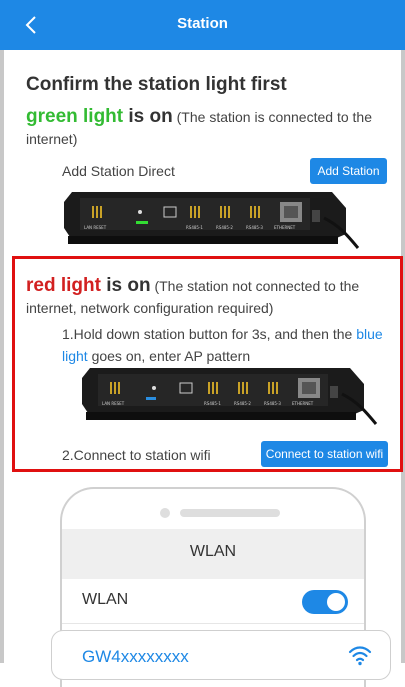 The image size is (405, 687). What do you see at coordinates (165, 513) in the screenshot?
I see `camera-dot-icon` at bounding box center [165, 513].